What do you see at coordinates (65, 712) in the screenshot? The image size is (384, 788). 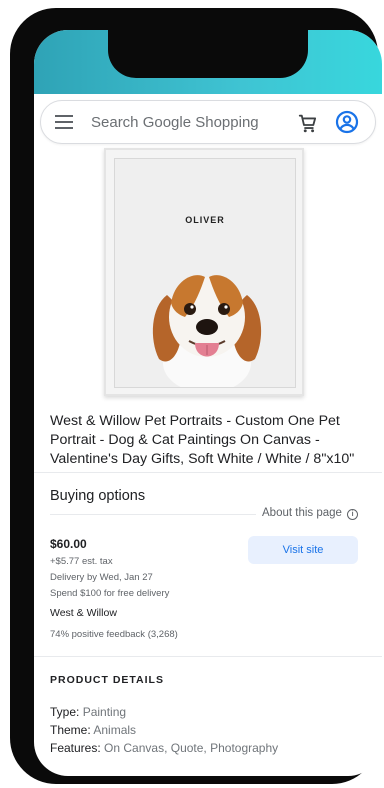 I see `detail-label: Type:` at bounding box center [65, 712].